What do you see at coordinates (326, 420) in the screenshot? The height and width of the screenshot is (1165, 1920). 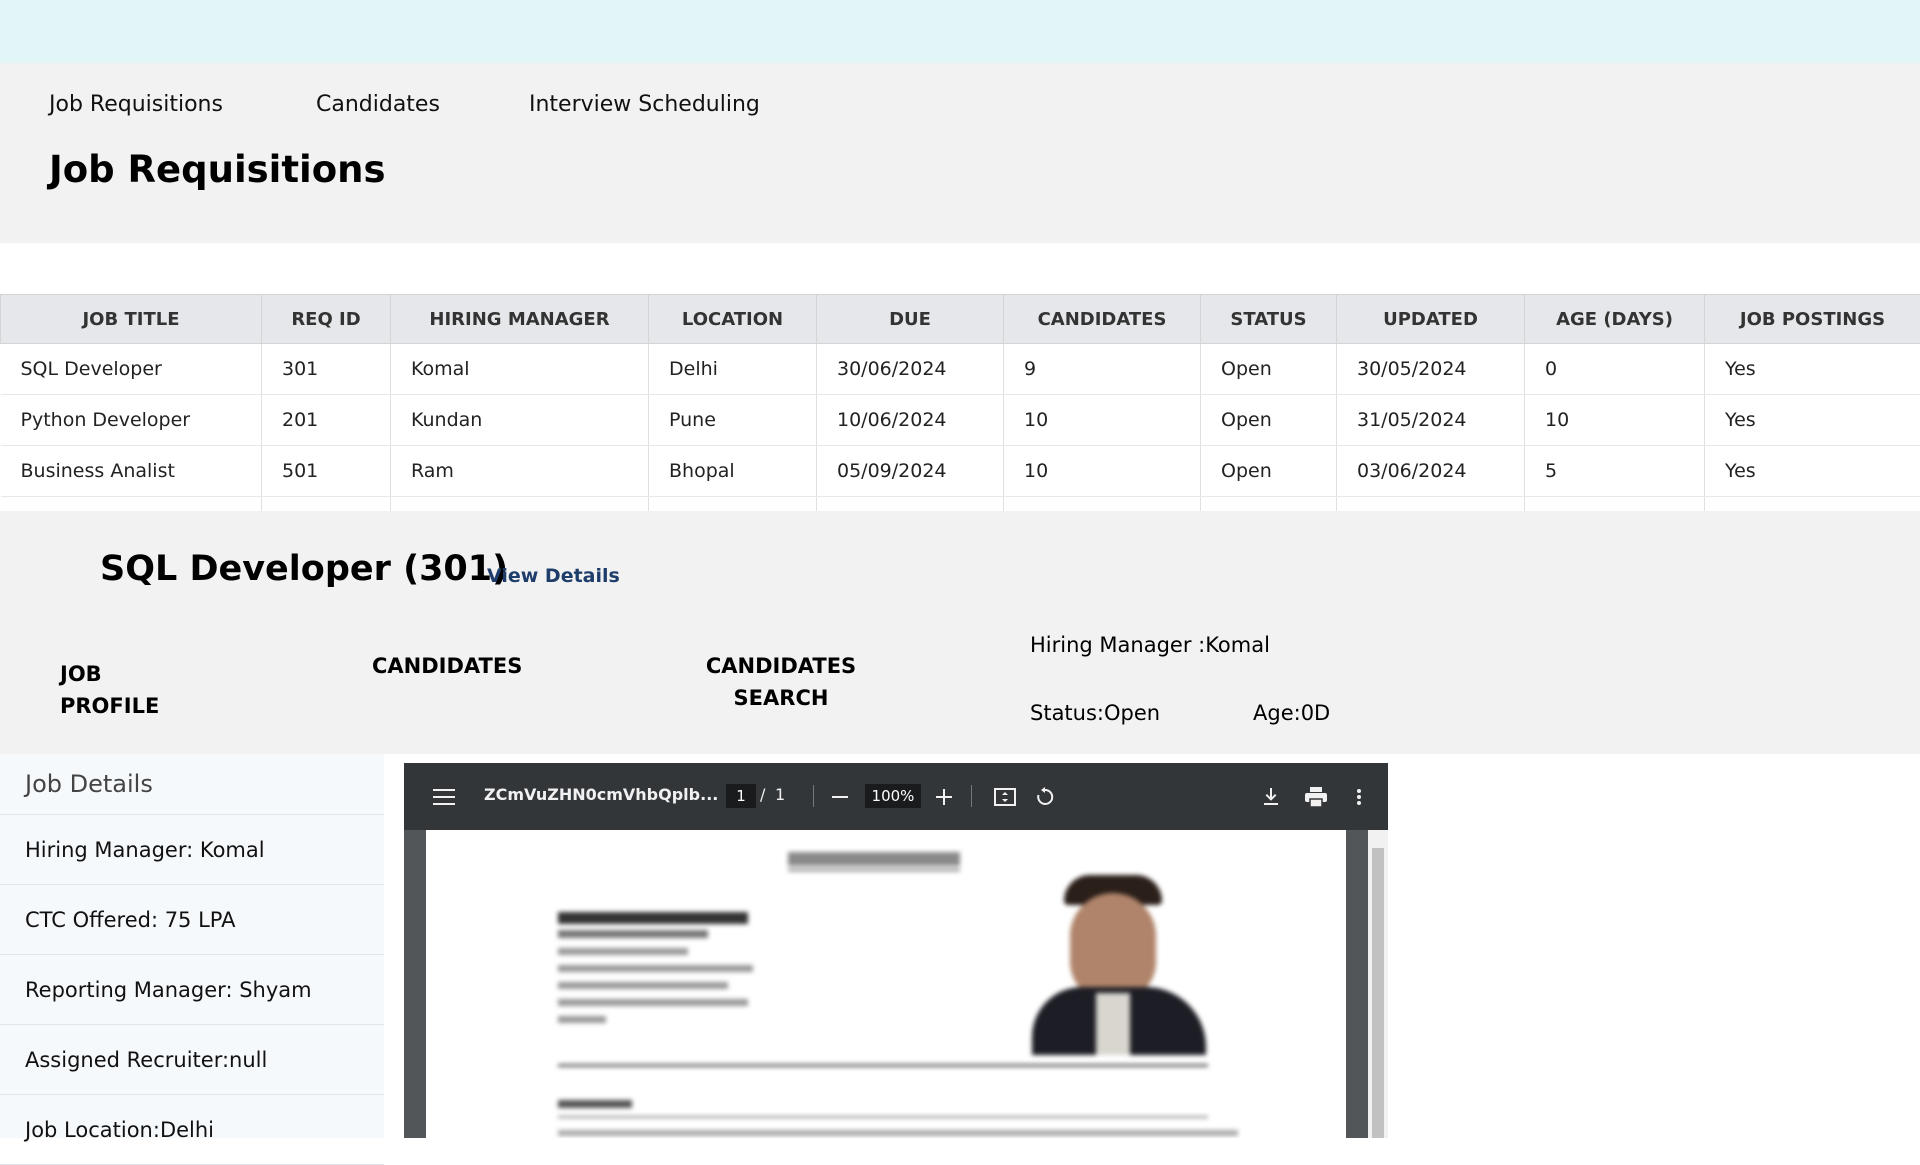 I see `table-cell: 201` at bounding box center [326, 420].